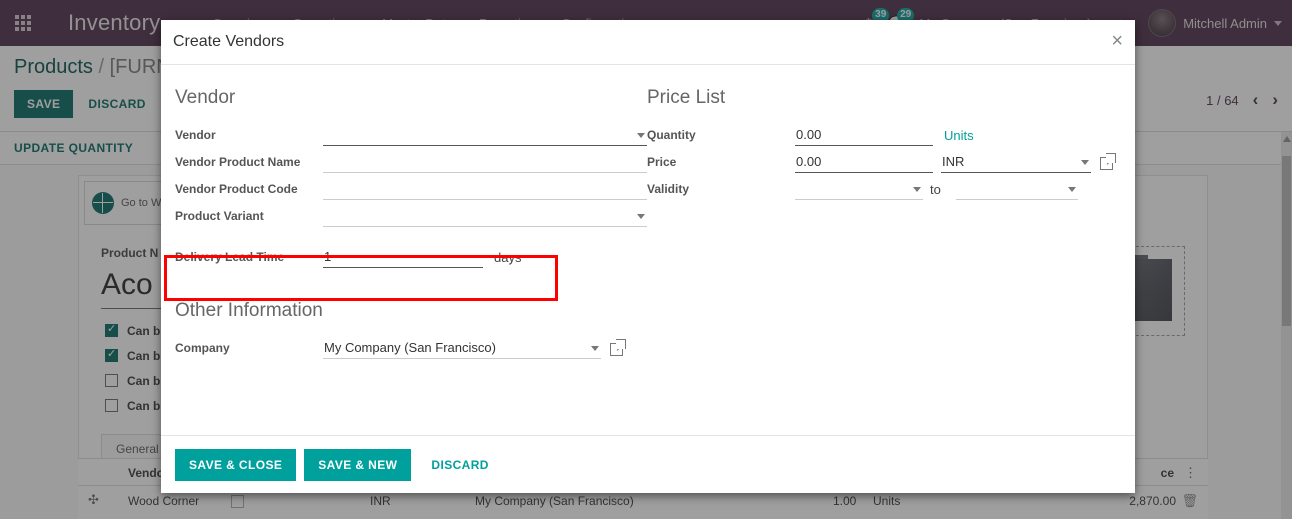 Image resolution: width=1292 pixels, height=519 pixels. I want to click on price-input, so click(864, 162).